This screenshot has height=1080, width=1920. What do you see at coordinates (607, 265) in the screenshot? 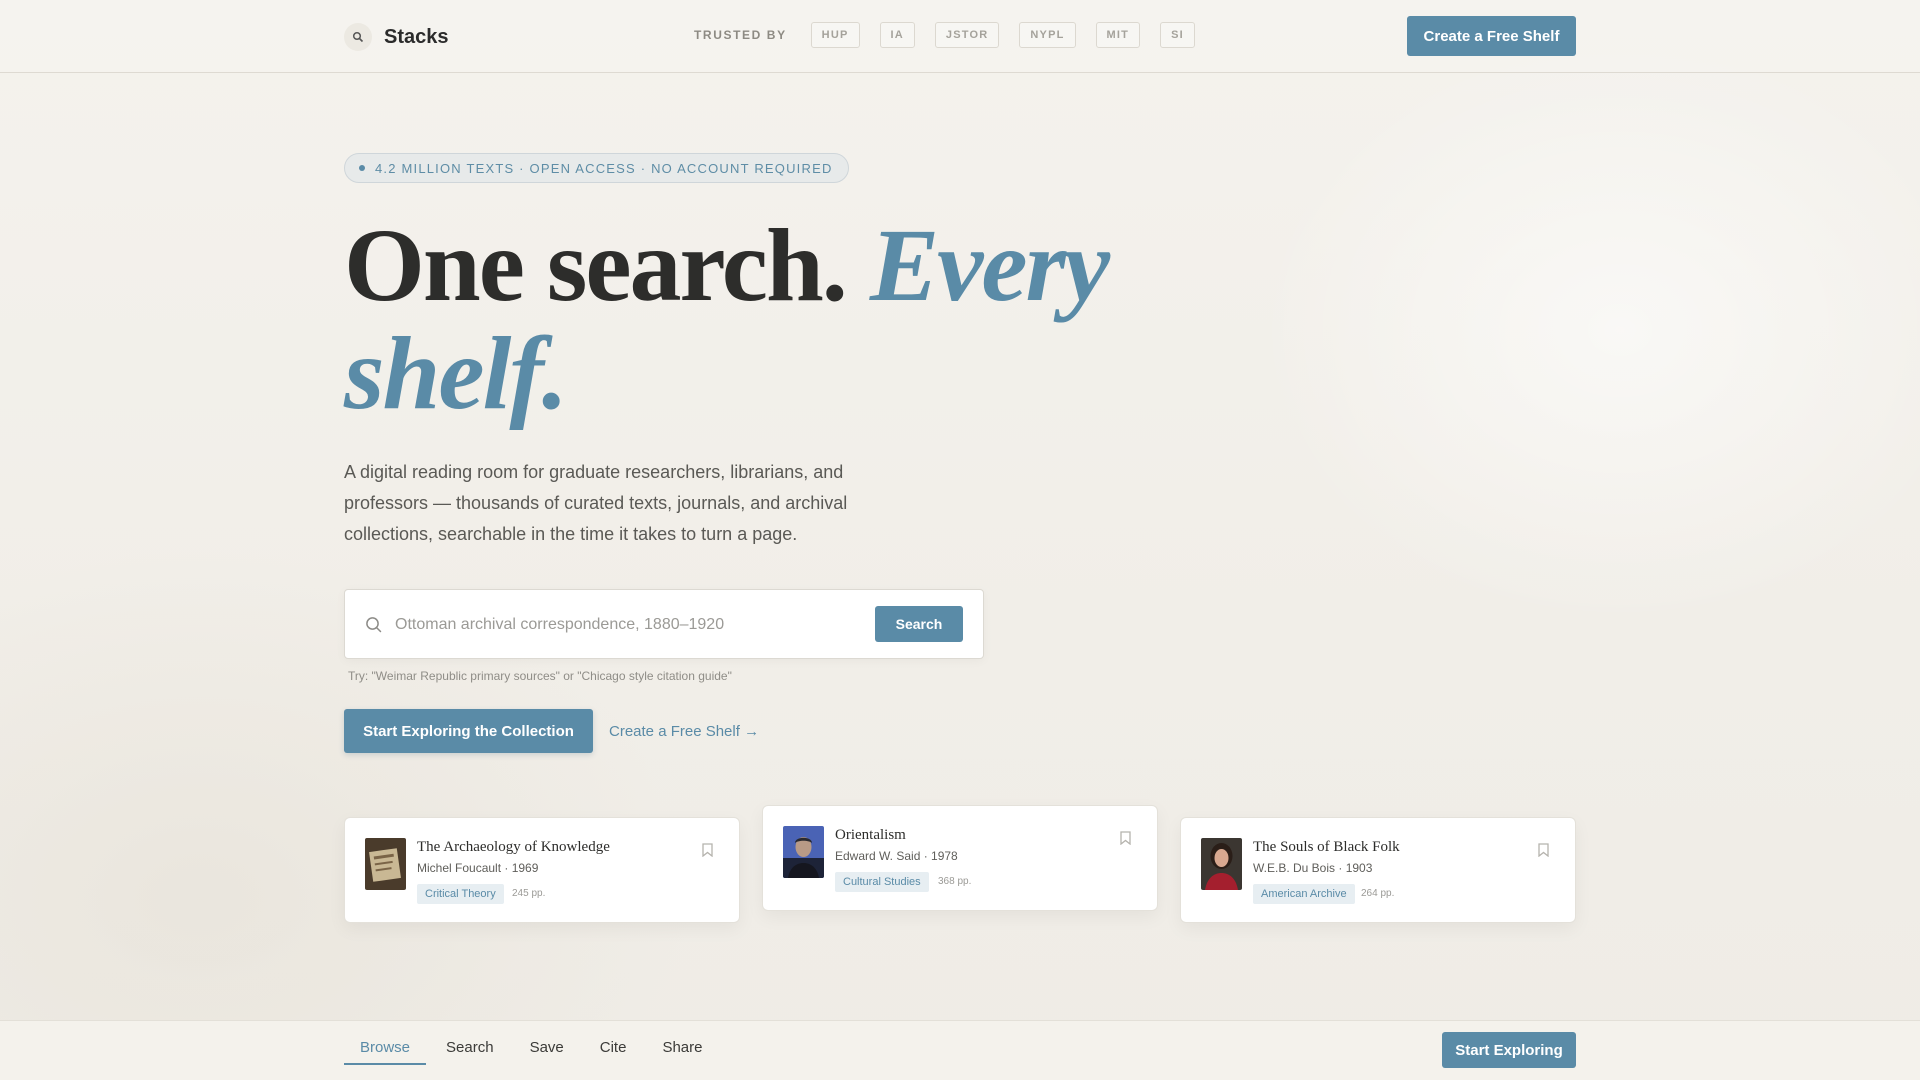
I see `headline-plain: One search.` at bounding box center [607, 265].